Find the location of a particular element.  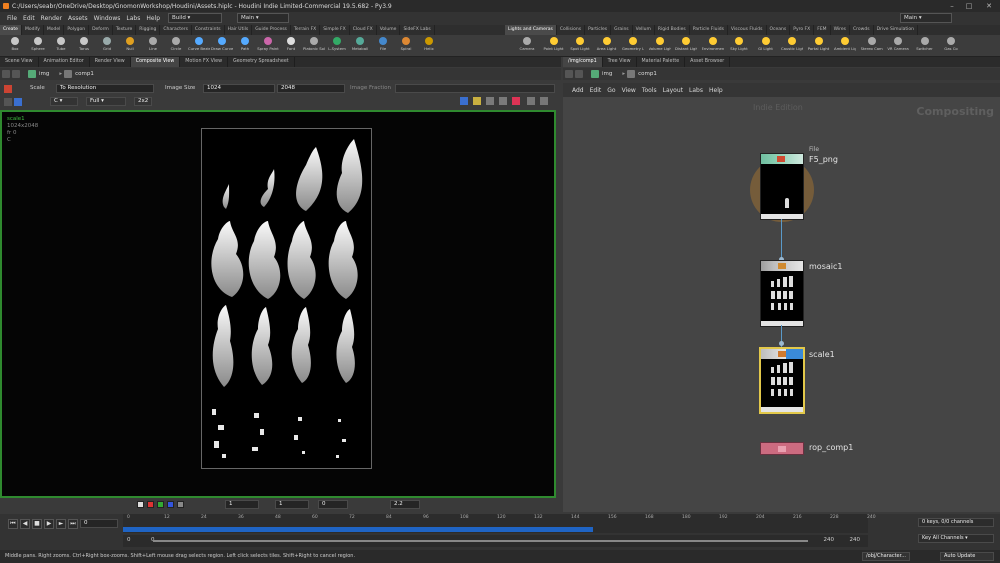

shelf-tab-grains: Grains is located at coordinates (622, 30).